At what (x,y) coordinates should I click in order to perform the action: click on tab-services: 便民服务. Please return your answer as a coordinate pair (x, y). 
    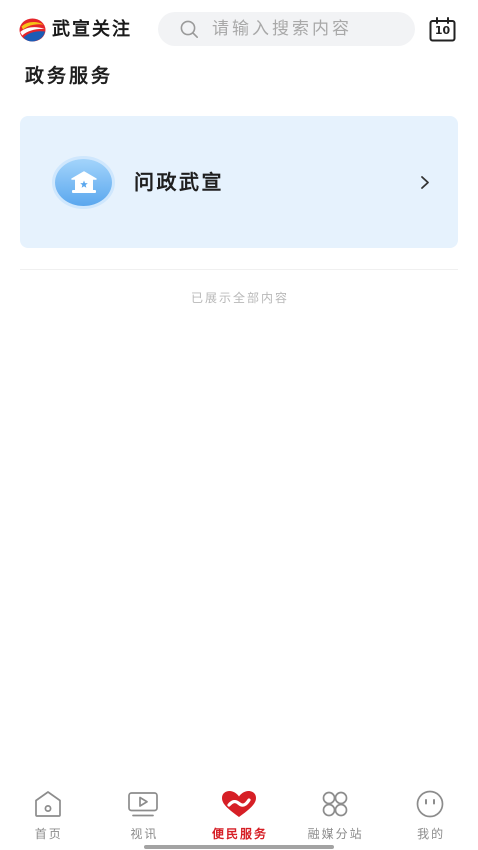
    Looking at the image, I should click on (239, 816).